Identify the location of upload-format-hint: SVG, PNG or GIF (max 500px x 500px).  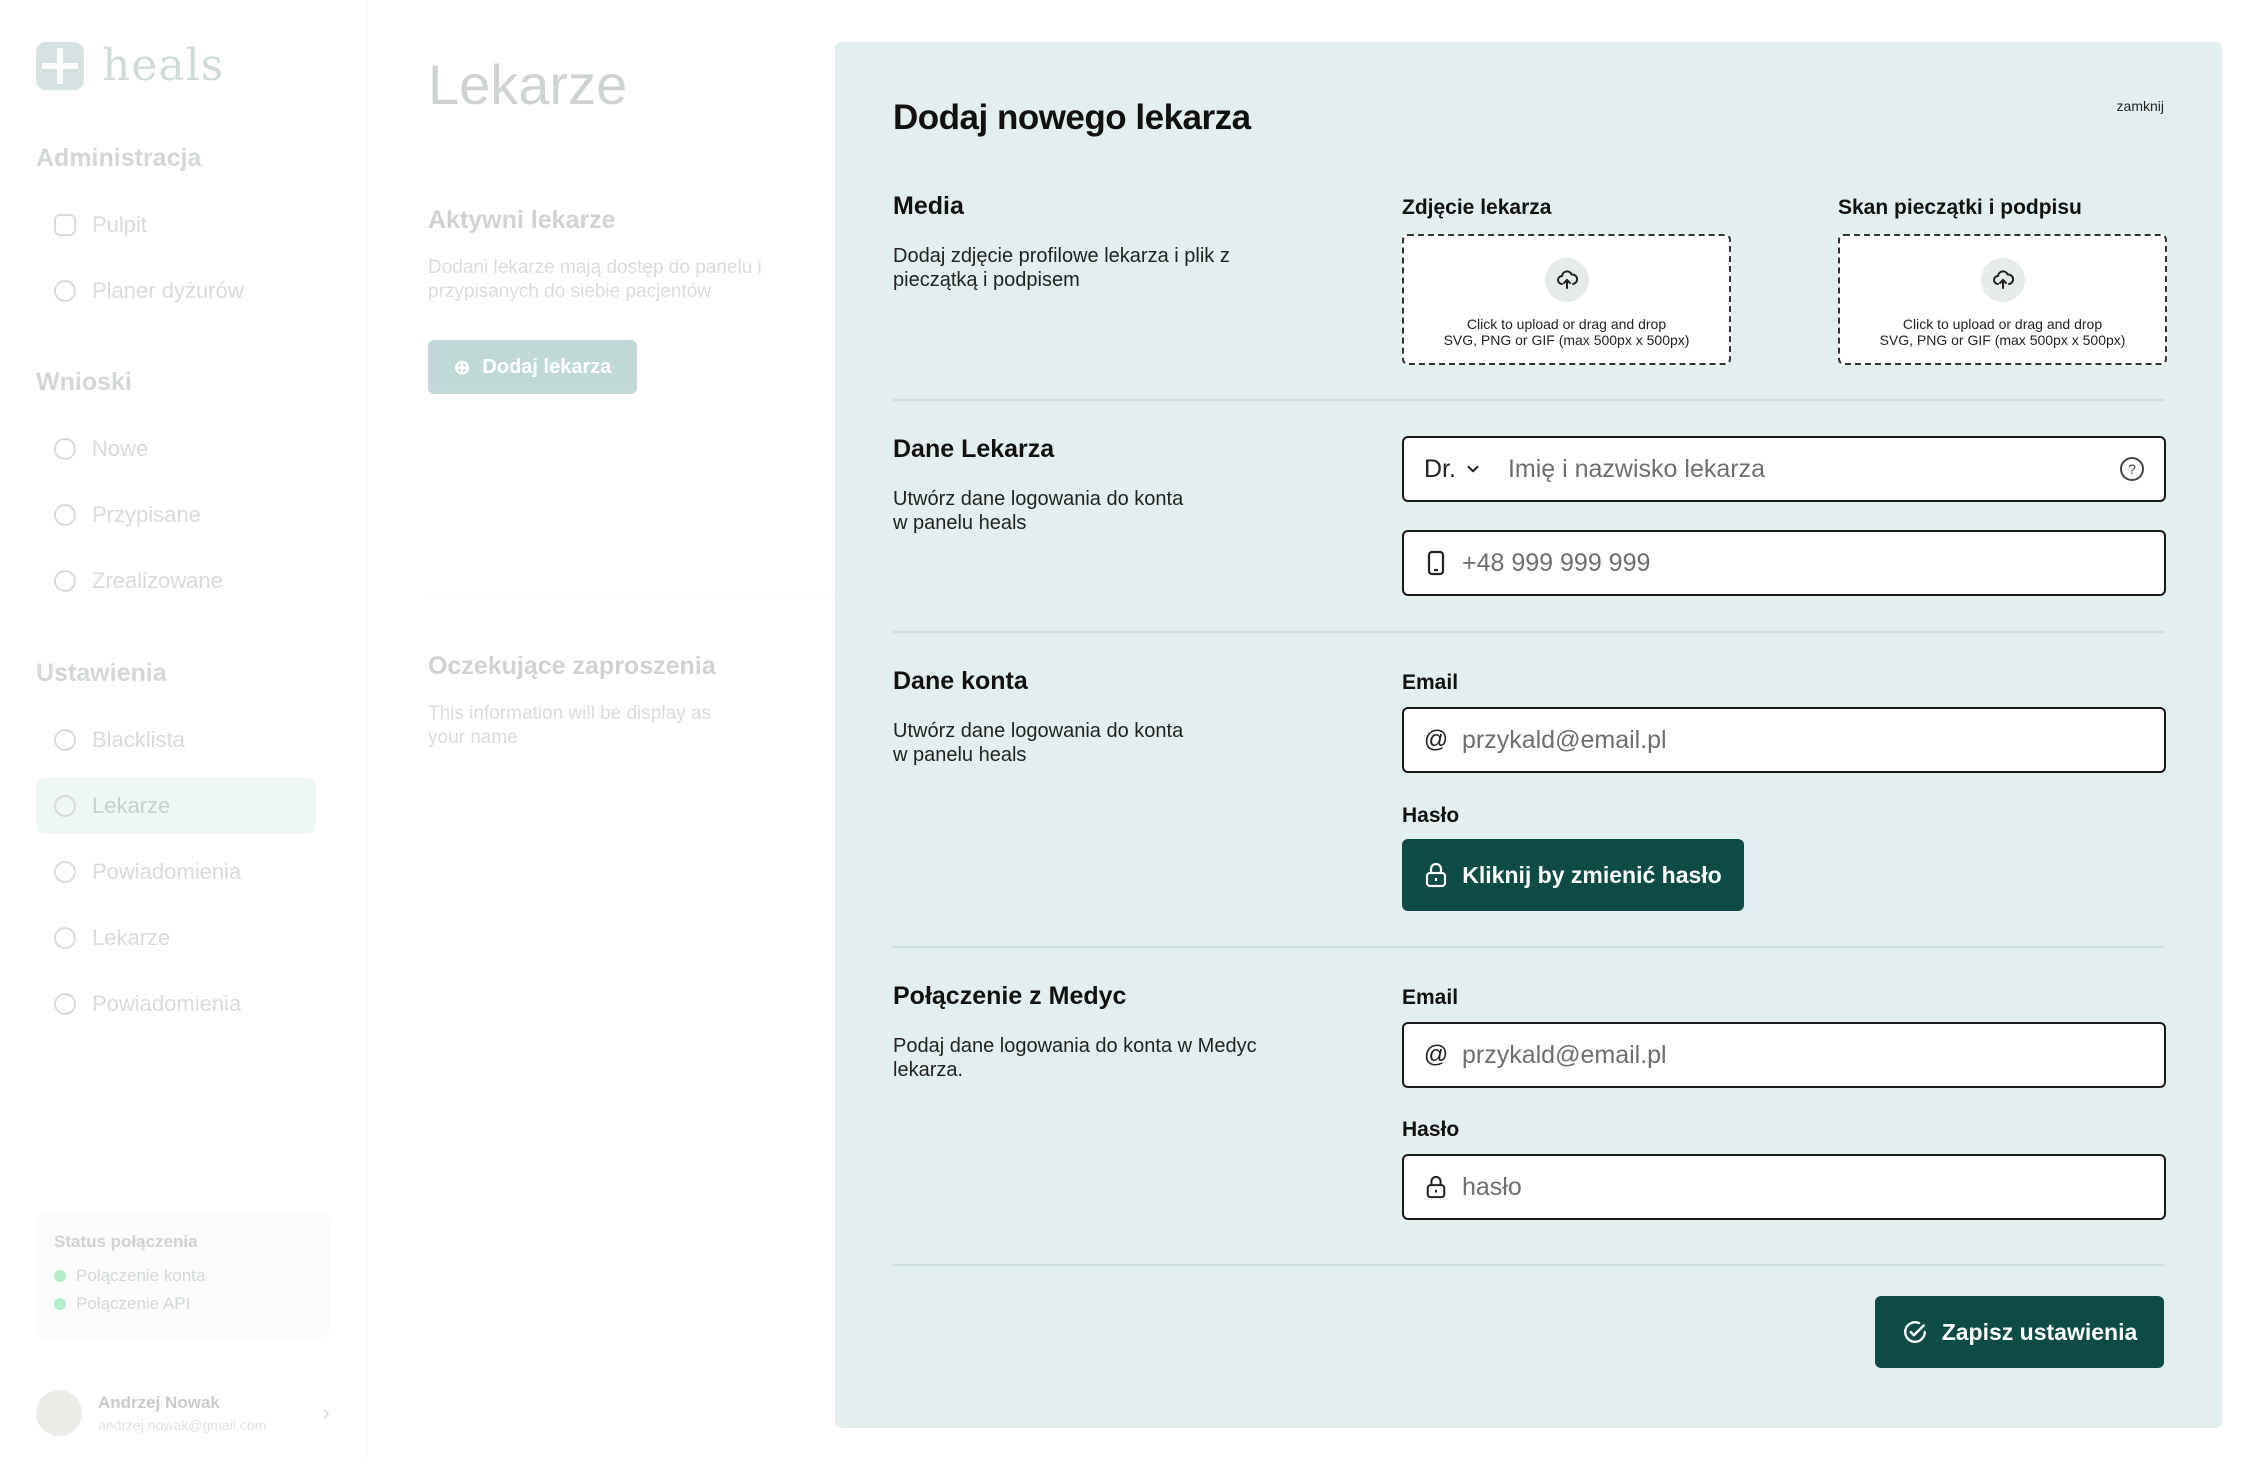
(2002, 340).